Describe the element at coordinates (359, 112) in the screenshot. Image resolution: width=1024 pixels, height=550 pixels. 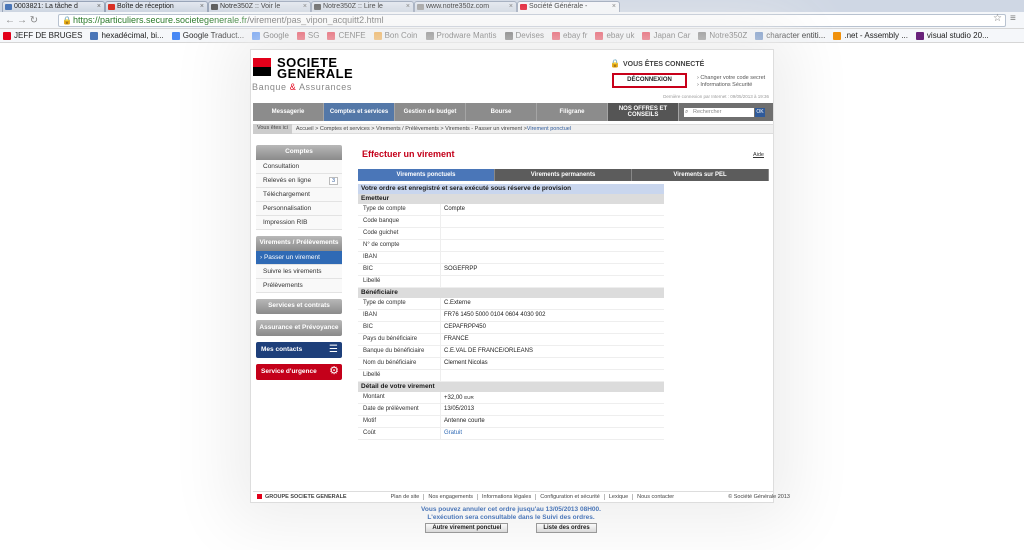
I see `nav-item: Comptes et services` at that location.